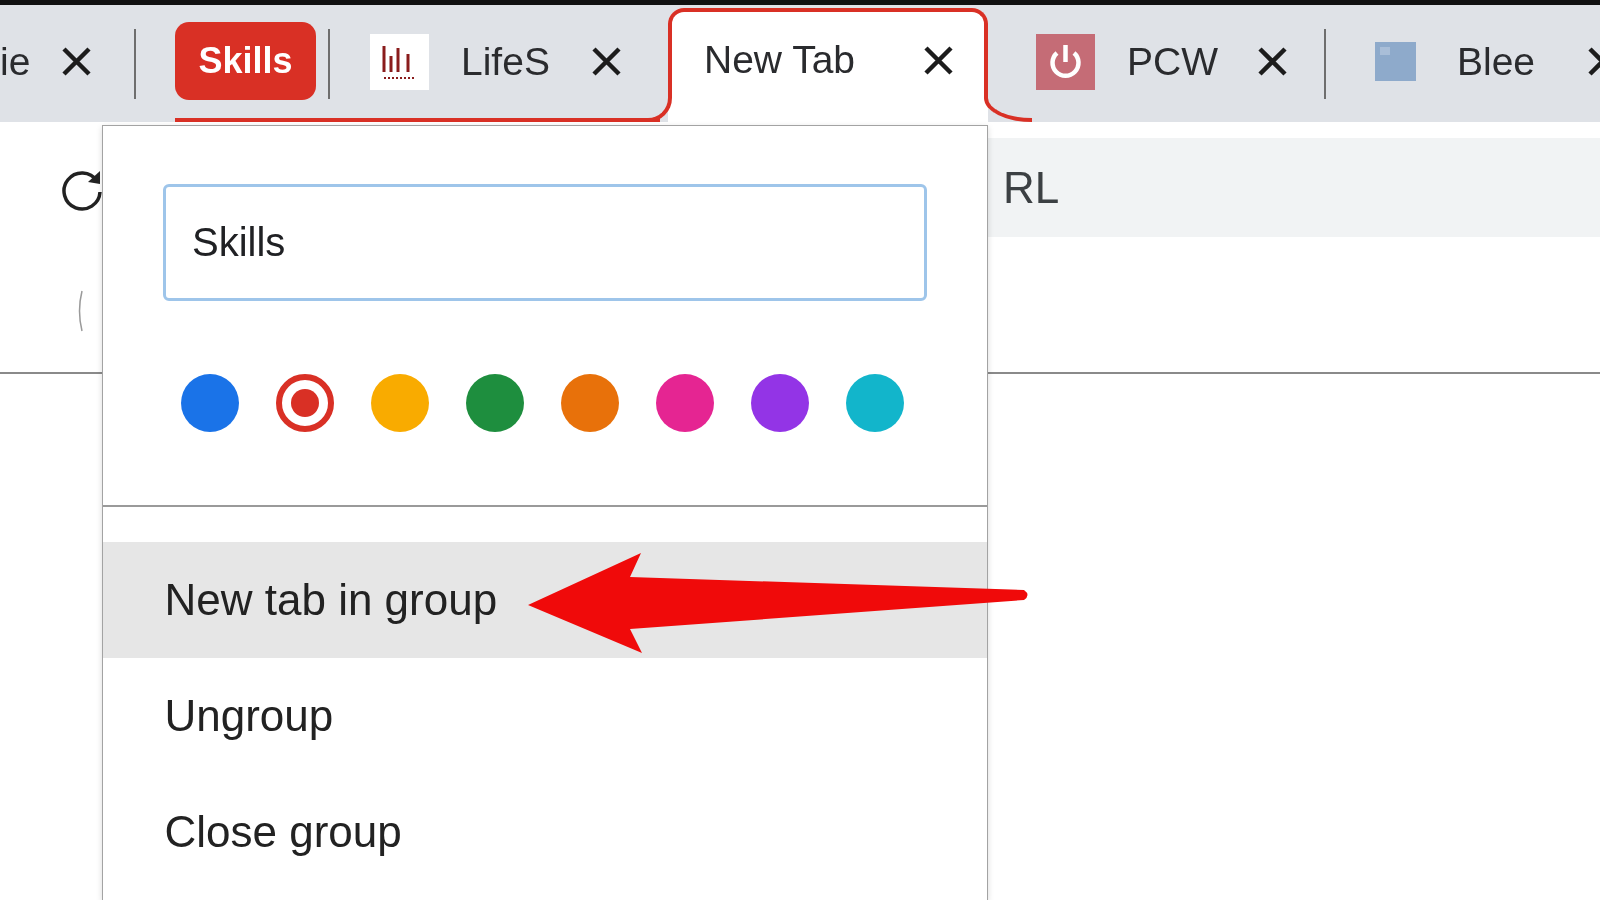 The height and width of the screenshot is (900, 1600). Describe the element at coordinates (545, 715) in the screenshot. I see `menu-item: Ungroup` at that location.